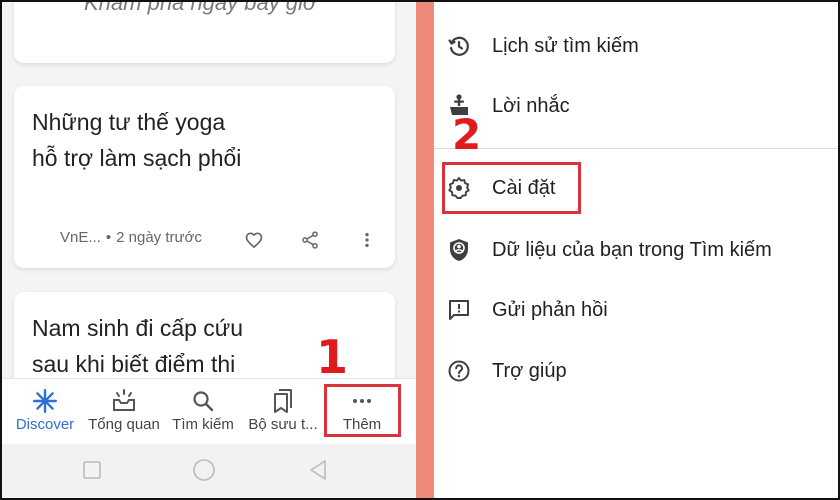  Describe the element at coordinates (204, 31) in the screenshot. I see `feed-card: Khám phá ngay bây giờ` at that location.